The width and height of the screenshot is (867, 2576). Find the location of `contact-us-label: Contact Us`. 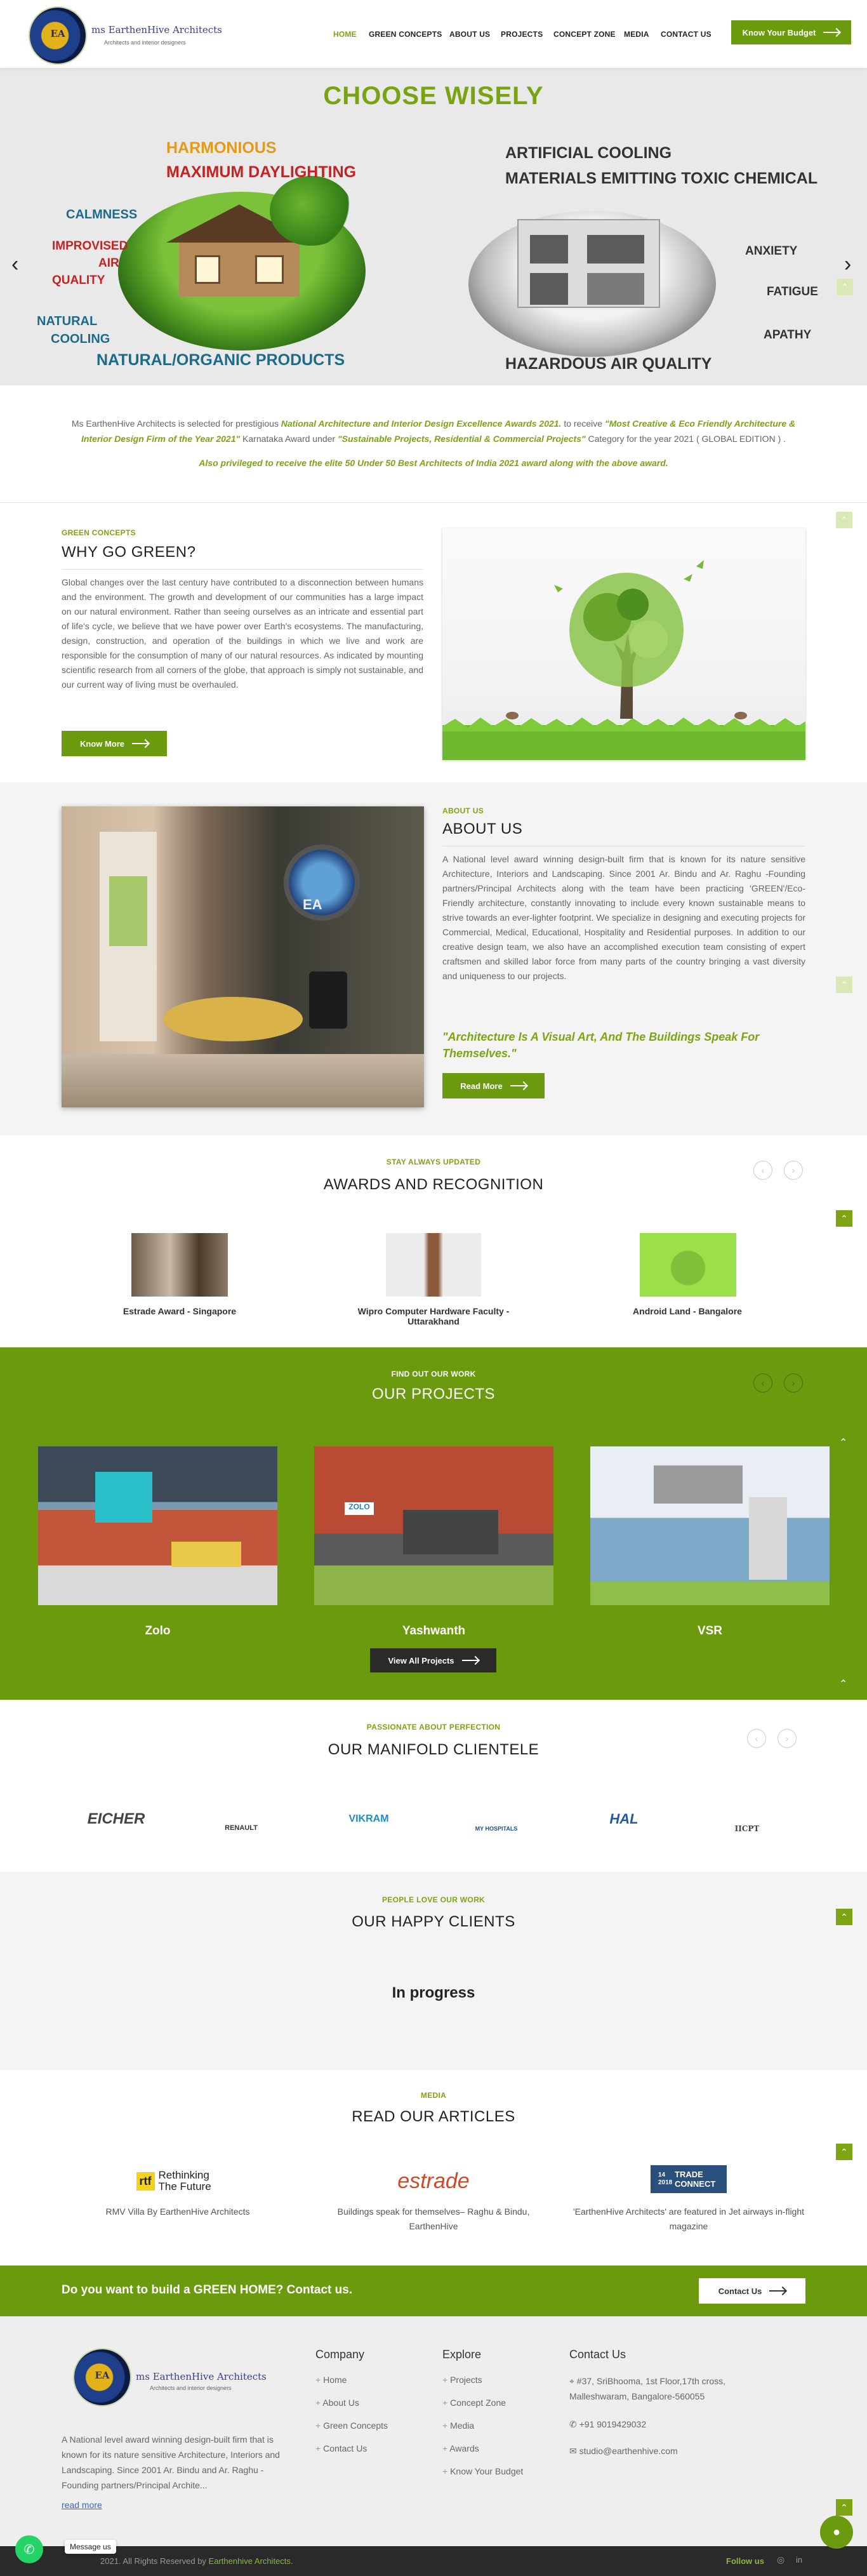

contact-us-label: Contact Us is located at coordinates (740, 2291).